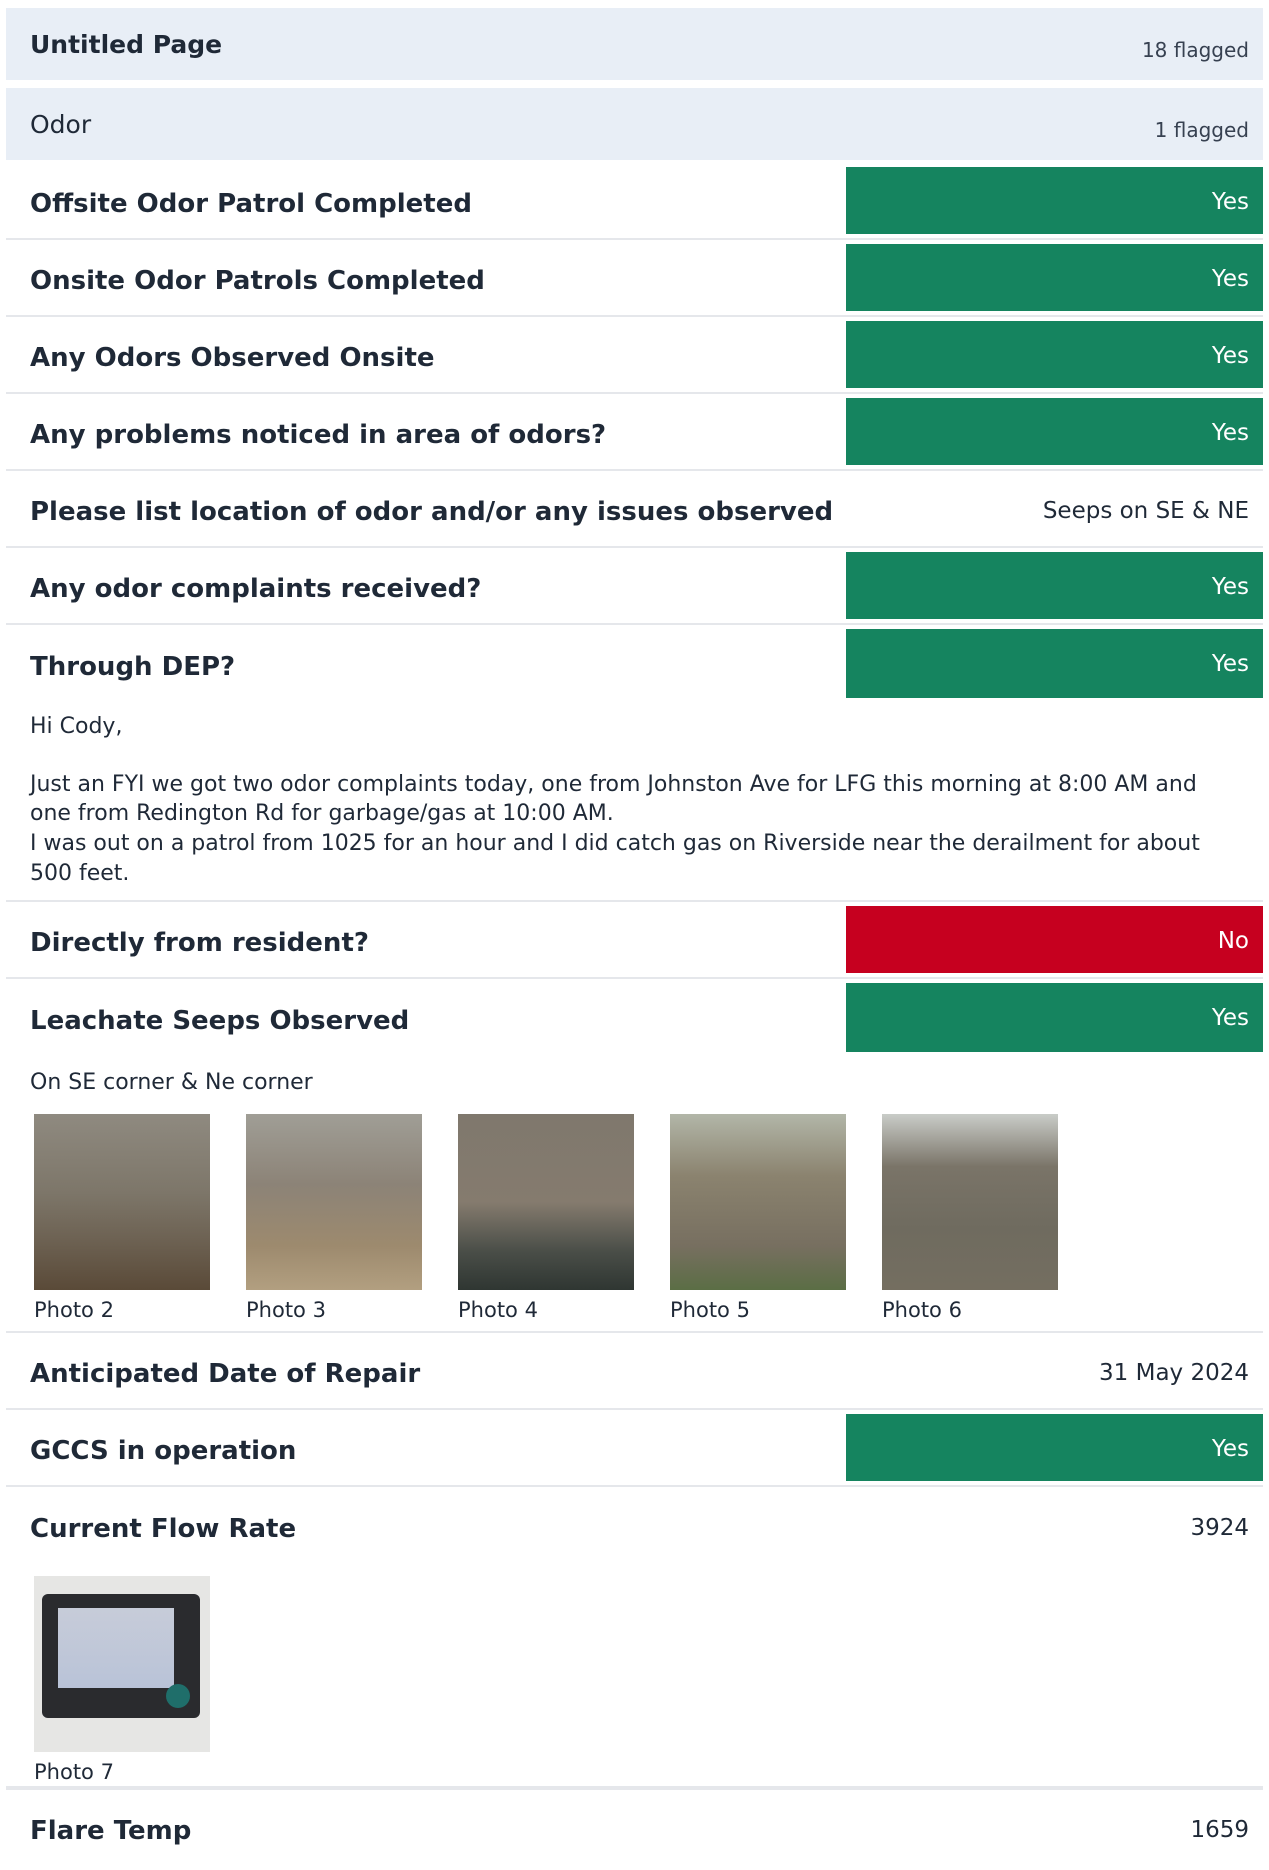  Describe the element at coordinates (232, 357) in the screenshot. I see `question-label: Any Odors Observed Onsite` at that location.